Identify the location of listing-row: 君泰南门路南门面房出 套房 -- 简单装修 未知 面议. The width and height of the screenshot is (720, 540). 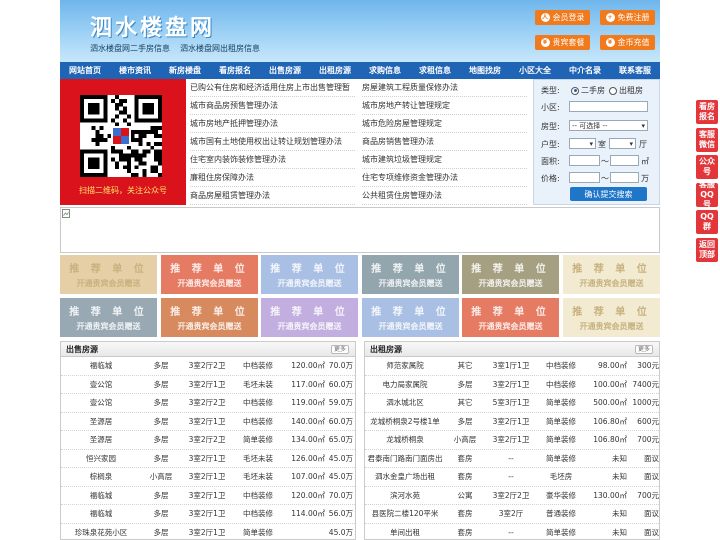
(512, 459).